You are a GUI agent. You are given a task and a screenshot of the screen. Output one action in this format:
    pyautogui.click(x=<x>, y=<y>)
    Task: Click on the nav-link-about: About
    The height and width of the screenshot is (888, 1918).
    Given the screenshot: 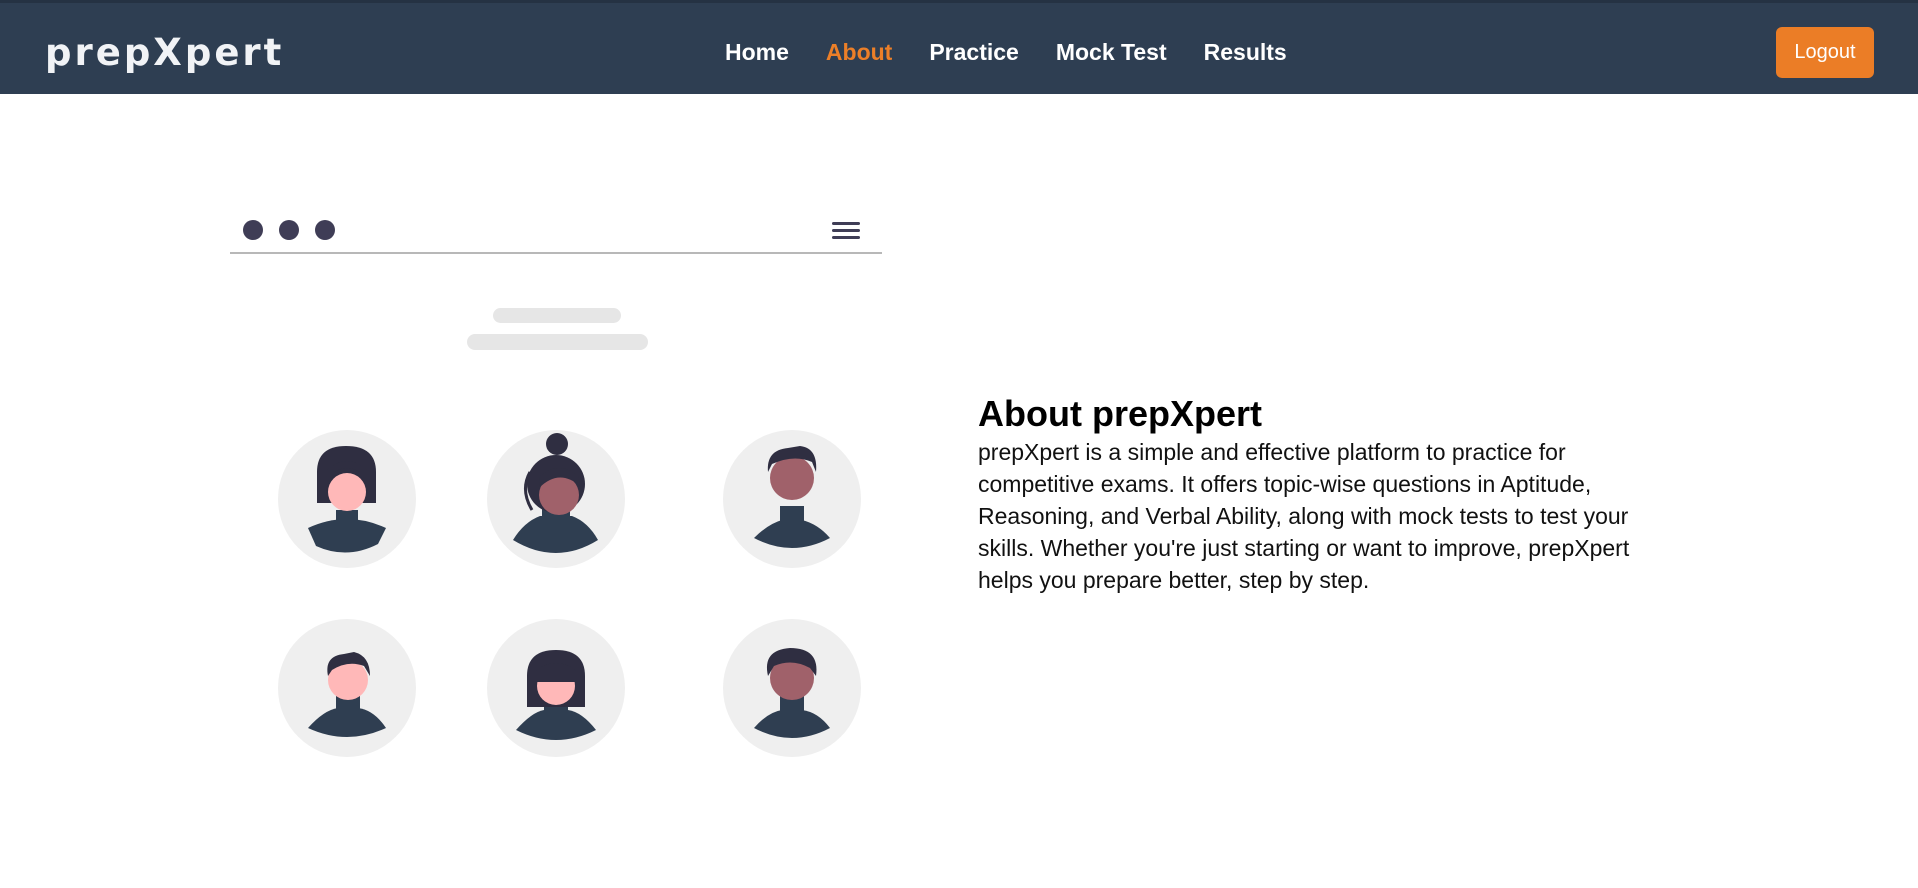 What is the action you would take?
    pyautogui.click(x=859, y=52)
    